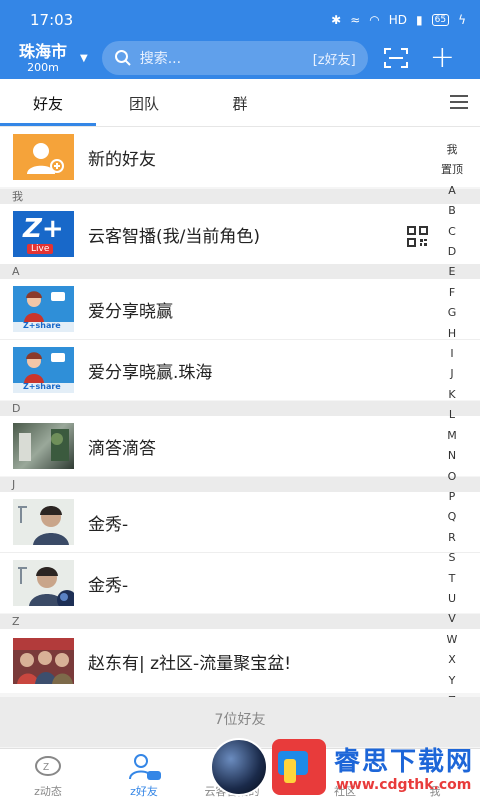 Image resolution: width=480 pixels, height=800 pixels. Describe the element at coordinates (452, 211) in the screenshot. I see `index-letter: B` at that location.